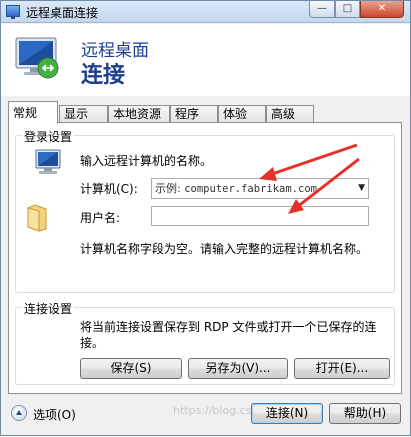 This screenshot has width=411, height=437. What do you see at coordinates (100, 218) in the screenshot?
I see `username-label: 用户名:` at bounding box center [100, 218].